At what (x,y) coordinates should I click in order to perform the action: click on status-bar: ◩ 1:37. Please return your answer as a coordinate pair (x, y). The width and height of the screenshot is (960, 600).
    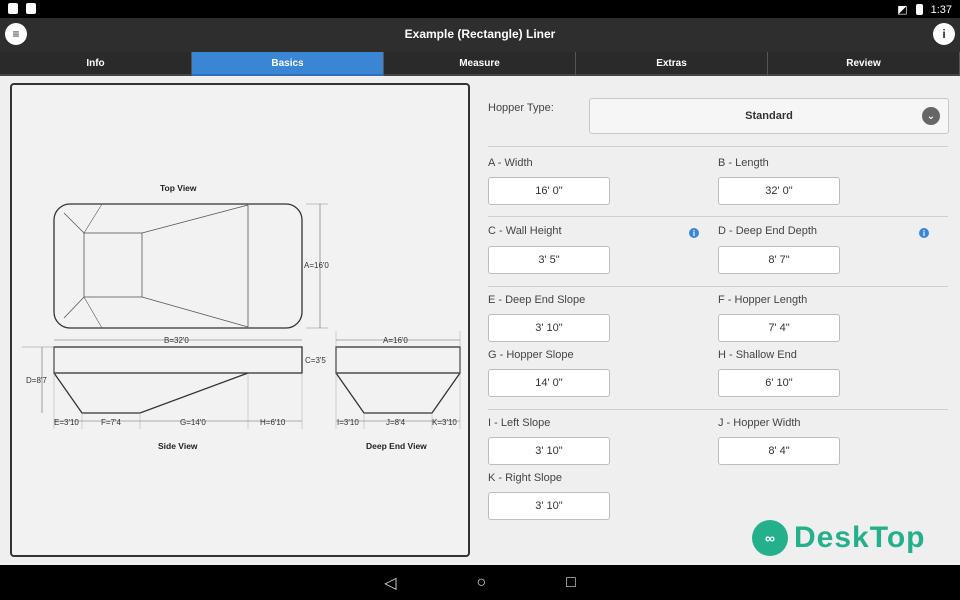
    Looking at the image, I should click on (480, 9).